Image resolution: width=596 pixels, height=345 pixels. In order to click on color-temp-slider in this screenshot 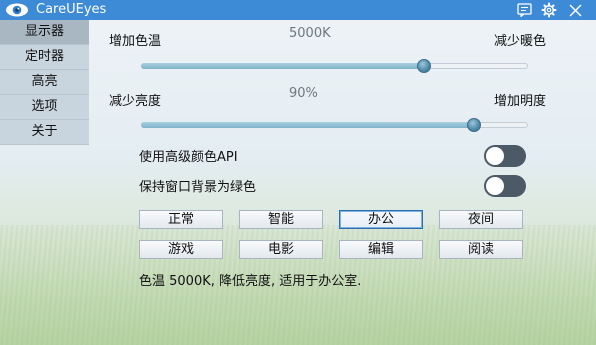, I will do `click(334, 66)`.